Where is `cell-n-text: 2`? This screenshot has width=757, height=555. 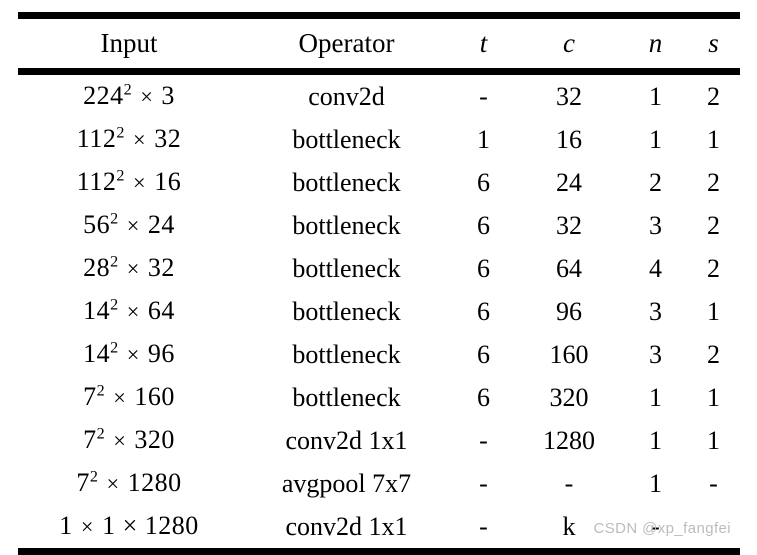
cell-n-text: 2 is located at coordinates (655, 182).